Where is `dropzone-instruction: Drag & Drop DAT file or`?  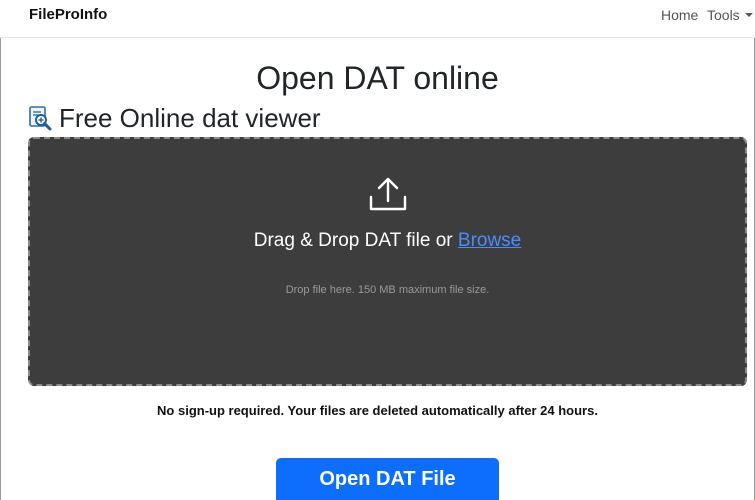 dropzone-instruction: Drag & Drop DAT file or is located at coordinates (353, 240).